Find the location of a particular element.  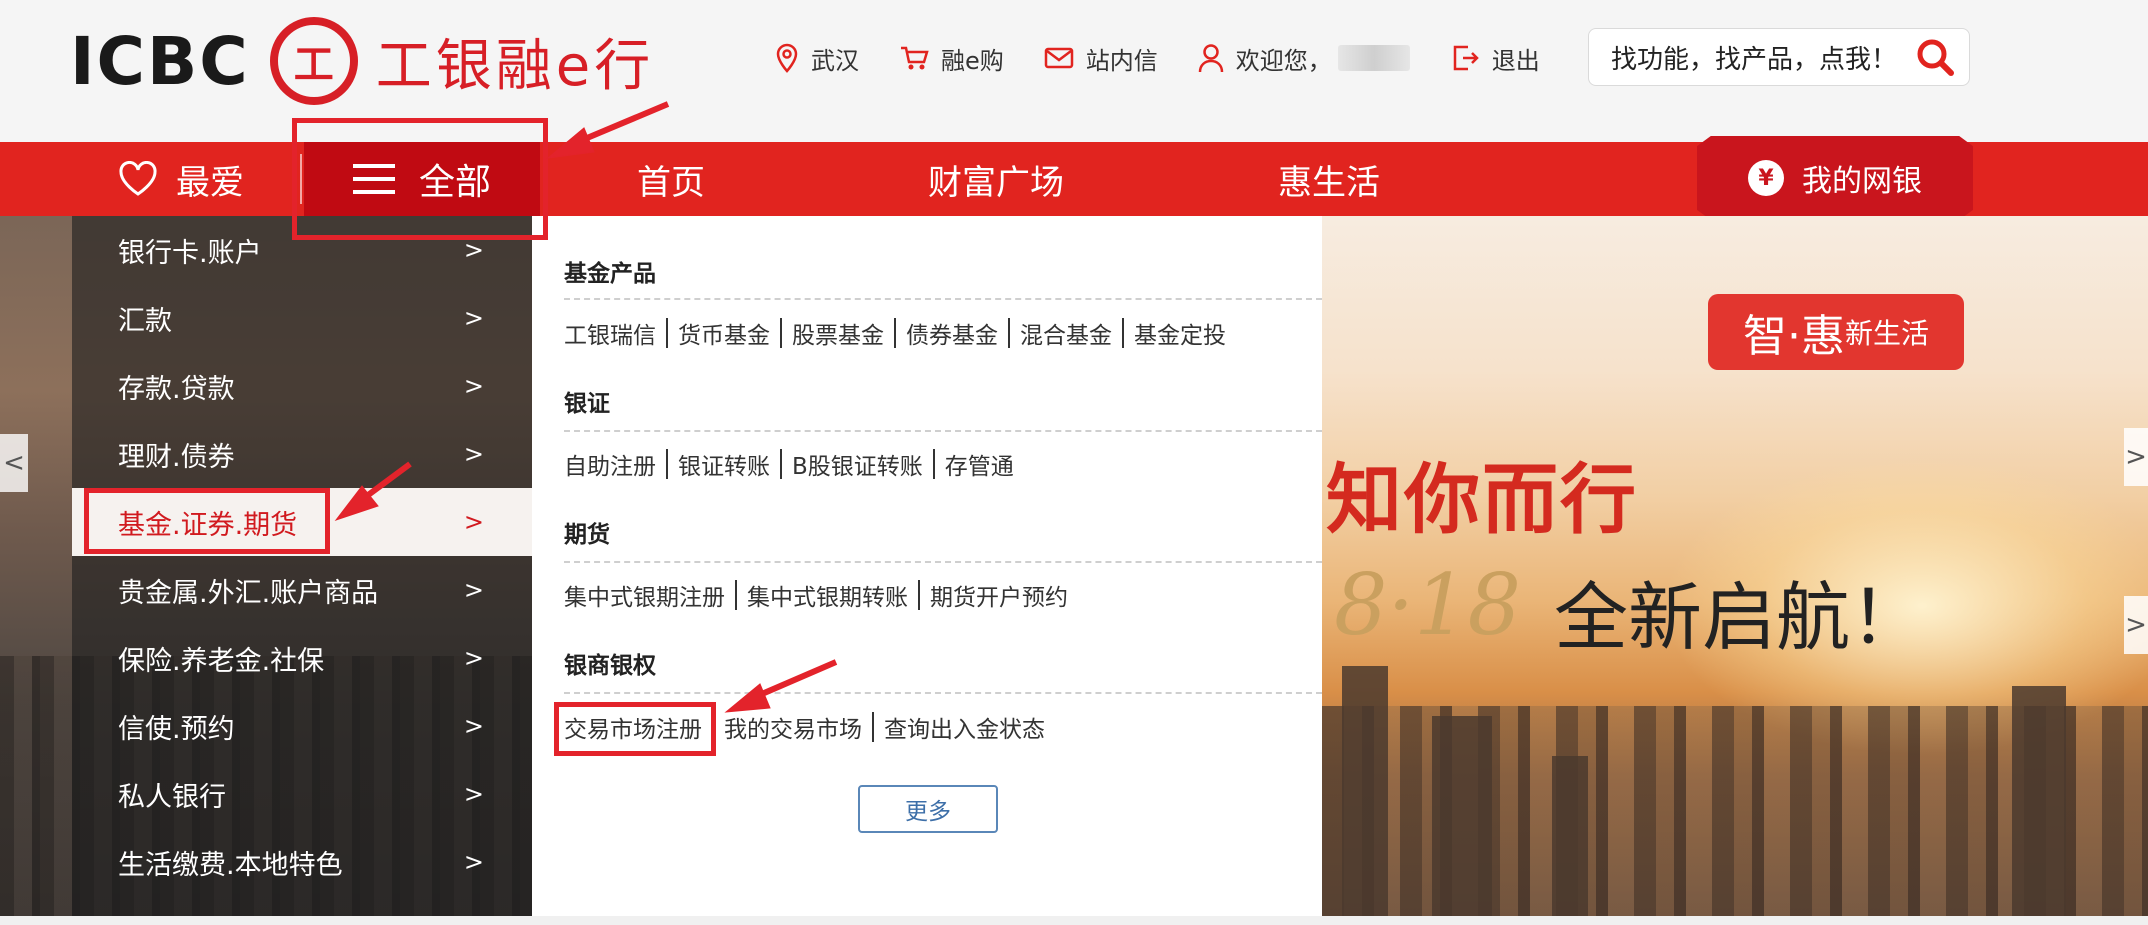

link-my-exchange-market: 我的交易市场 is located at coordinates (793, 727).